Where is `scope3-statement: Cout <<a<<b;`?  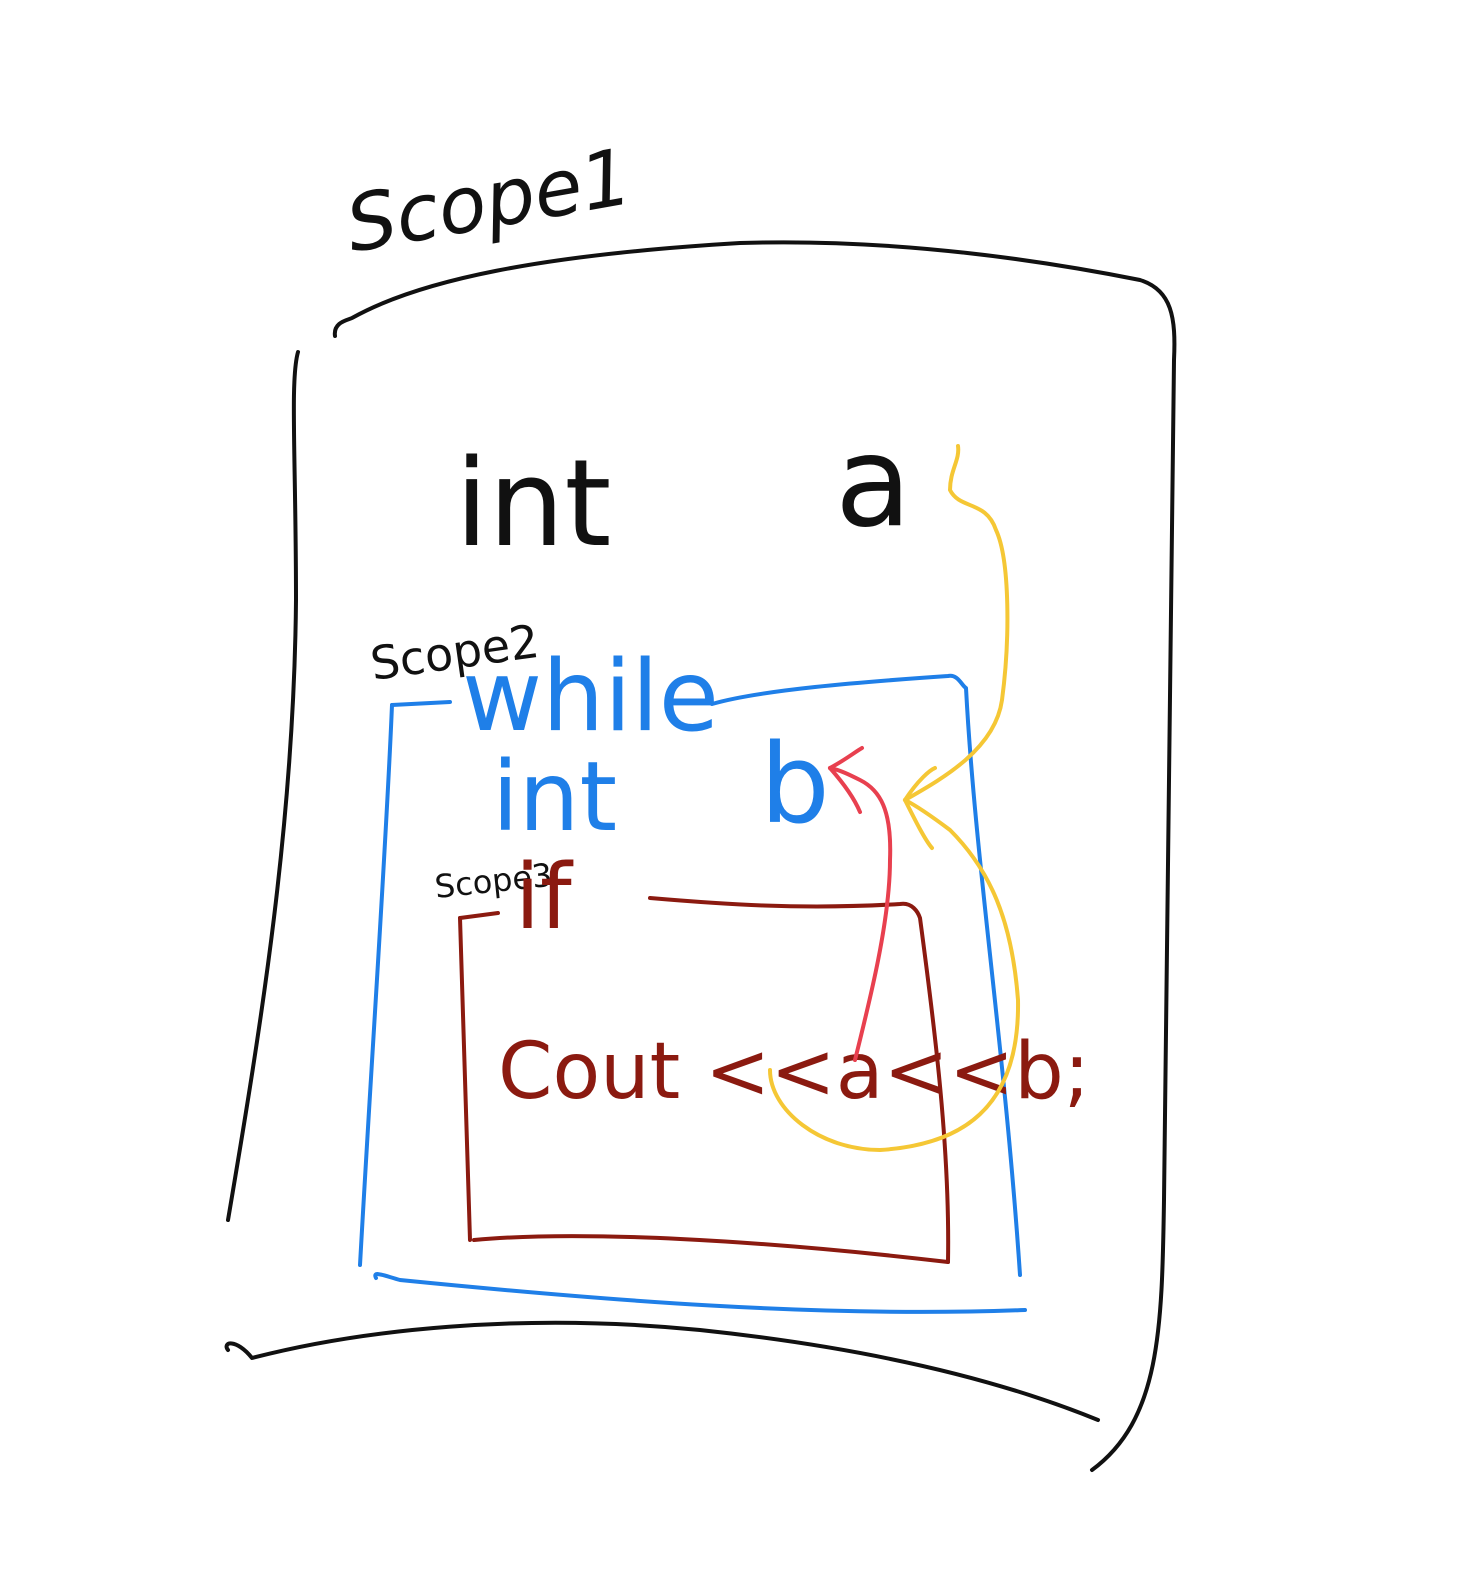
scope3-statement: Cout <<a<<b; is located at coordinates (794, 1072).